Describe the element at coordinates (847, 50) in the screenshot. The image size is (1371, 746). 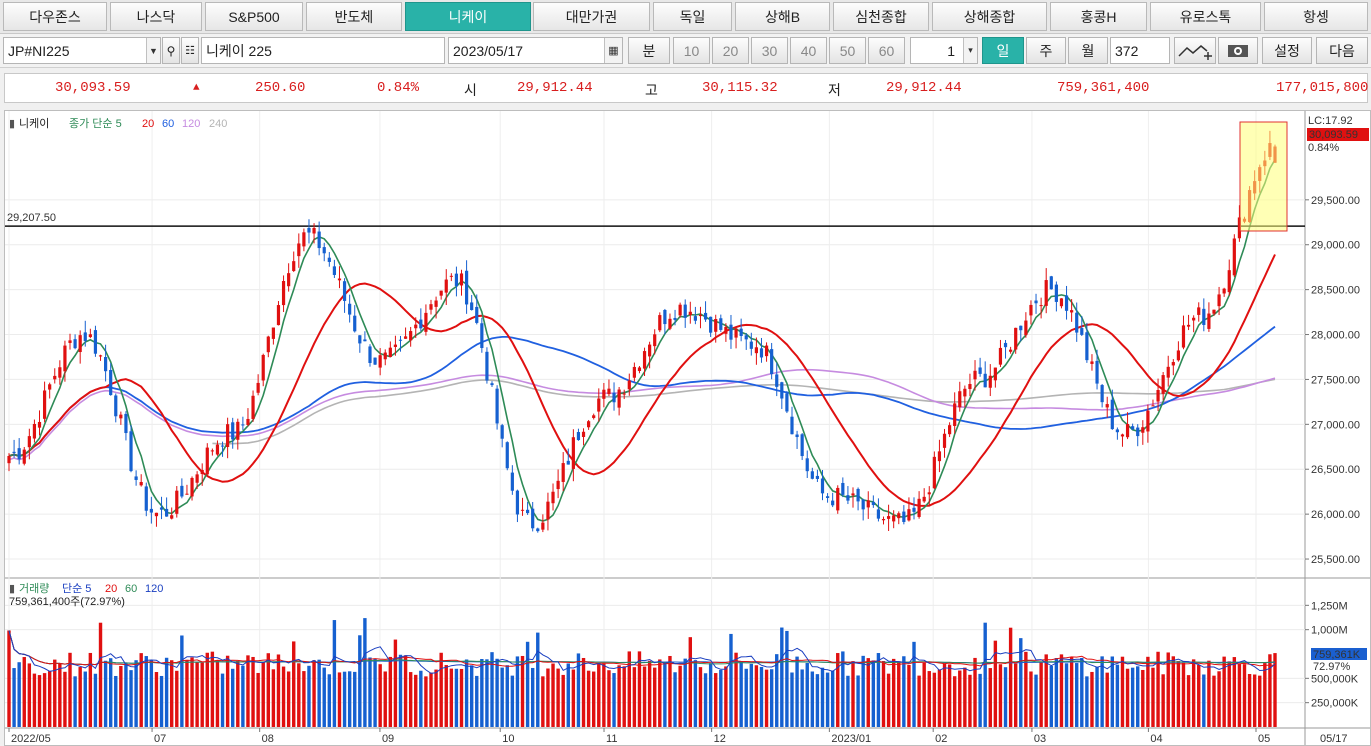
I see `interval-button-50: 50` at that location.